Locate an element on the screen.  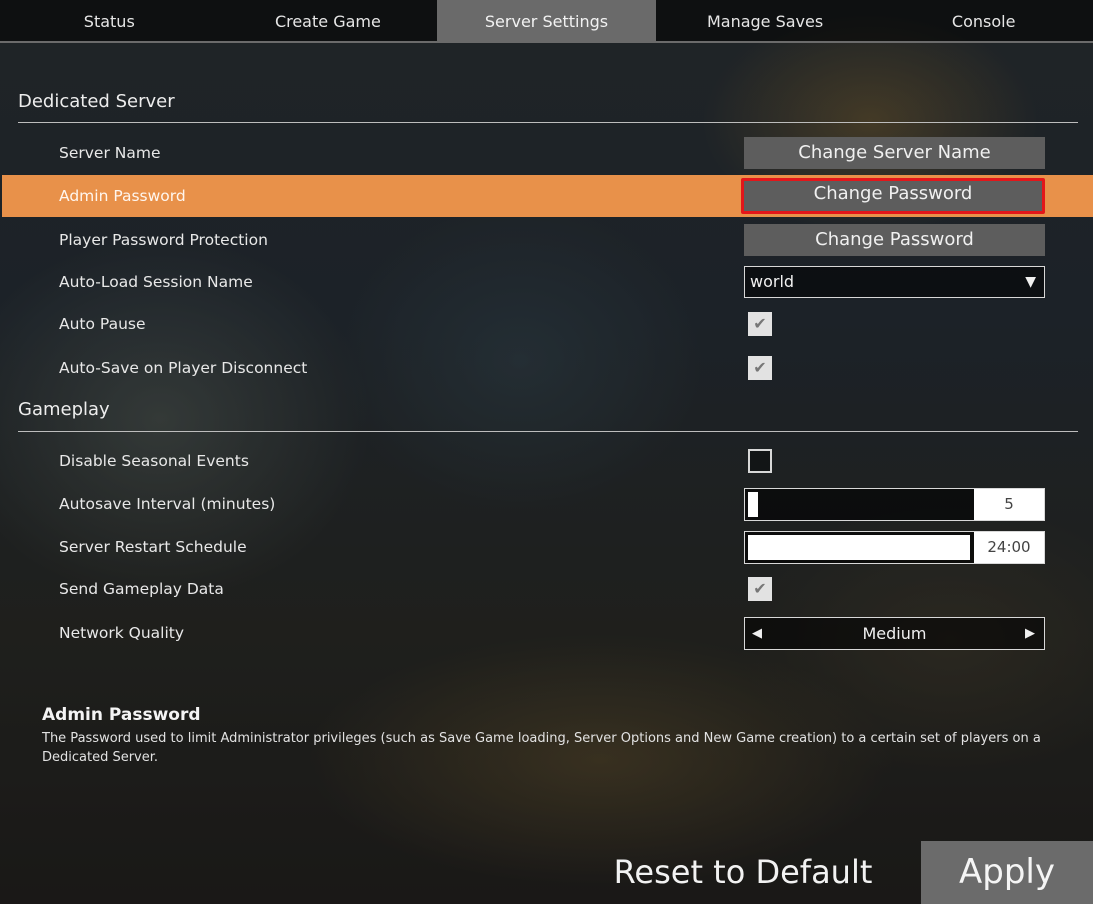
auto-load-session-dropdown: world ▼ is located at coordinates (894, 282).